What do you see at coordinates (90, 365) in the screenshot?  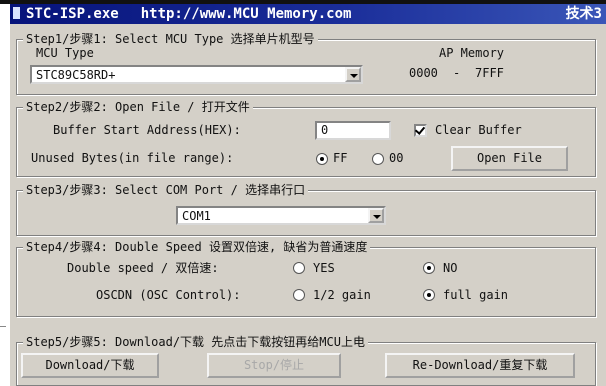 I see `download-button: Download/下载` at bounding box center [90, 365].